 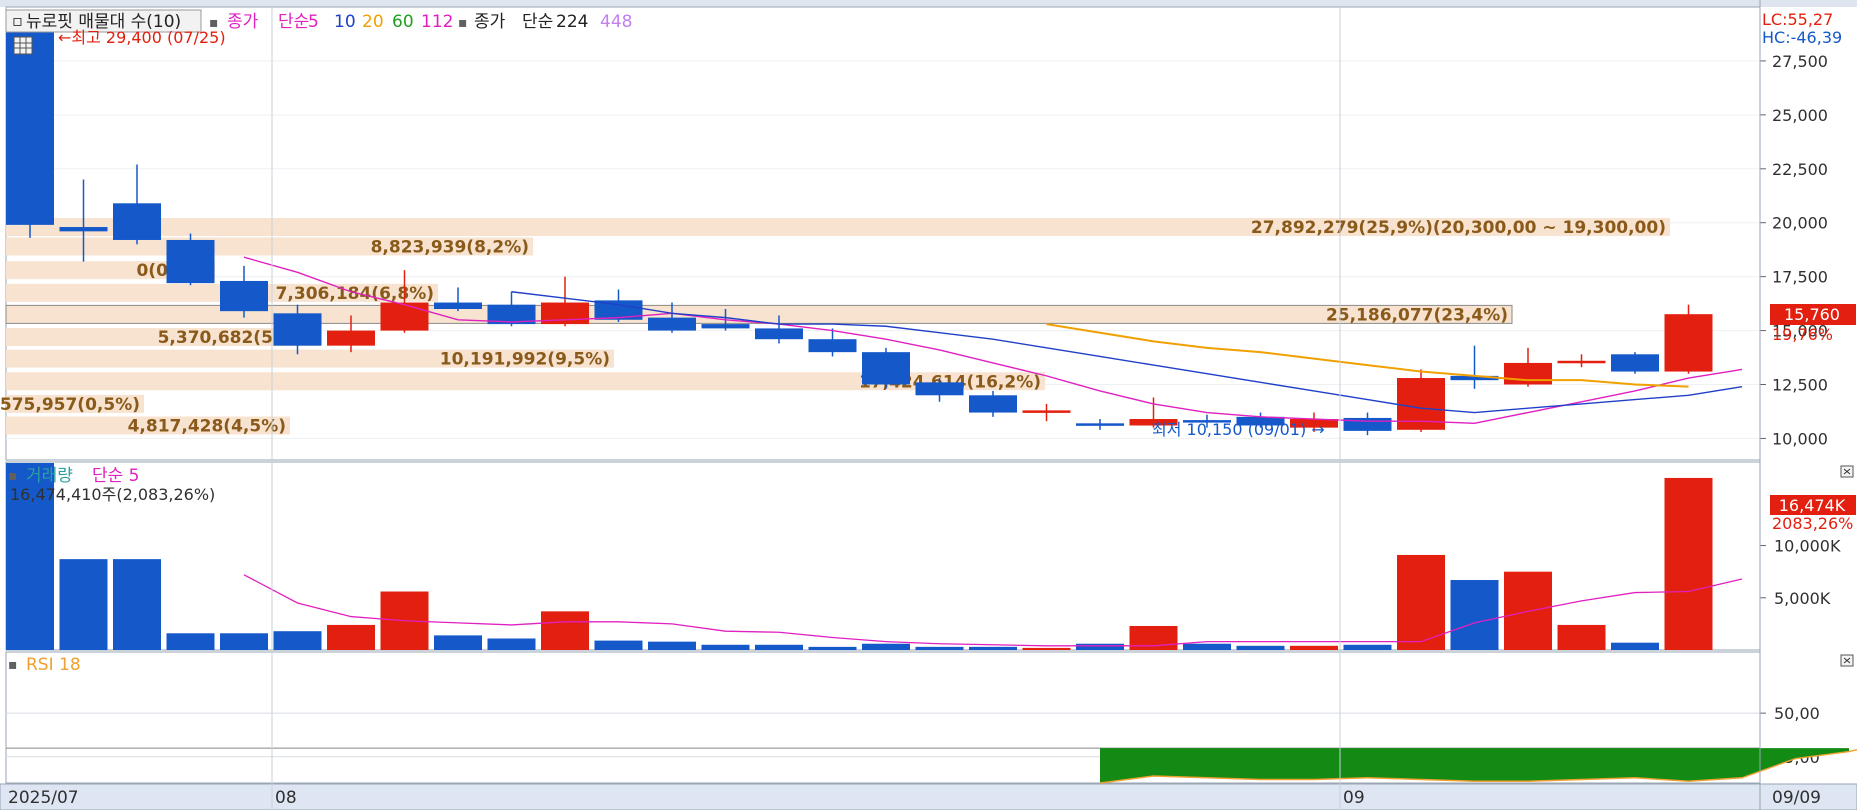 What do you see at coordinates (116, 476) in the screenshot?
I see `volume-legend-ma: 단순 5` at bounding box center [116, 476].